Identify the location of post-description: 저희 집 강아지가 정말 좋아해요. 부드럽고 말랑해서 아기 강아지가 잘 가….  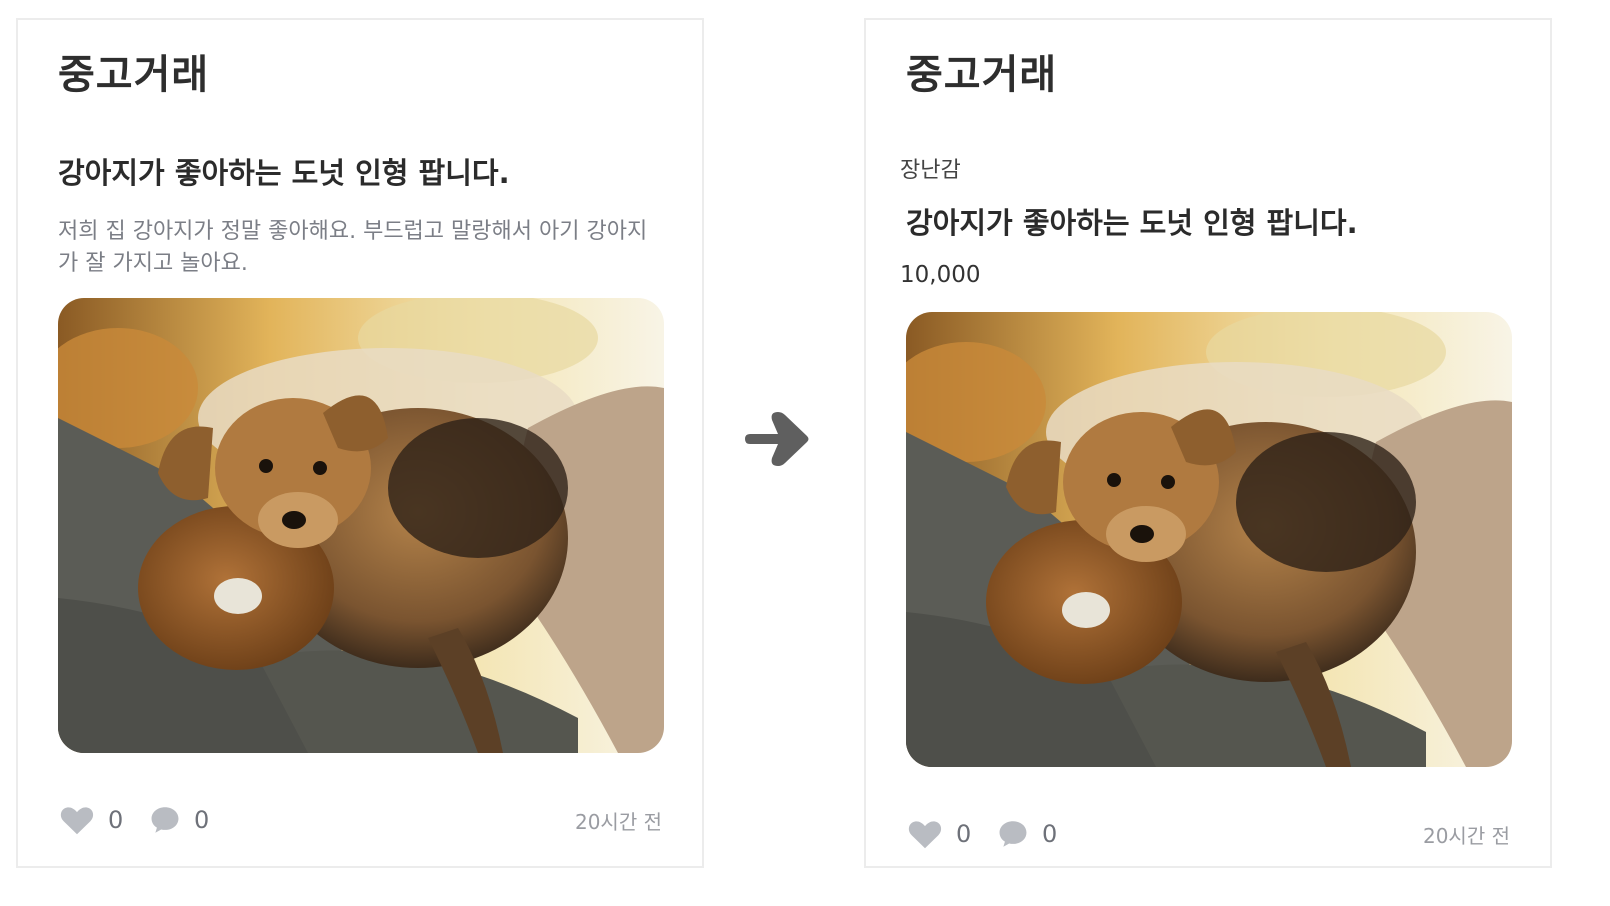
(353, 247).